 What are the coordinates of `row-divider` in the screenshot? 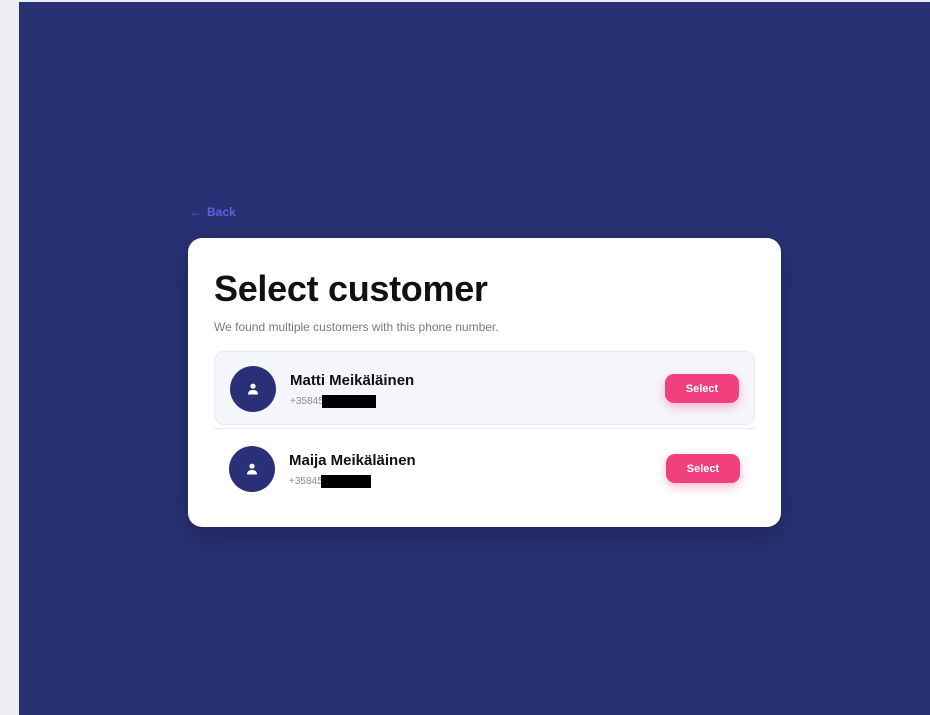 It's located at (484, 428).